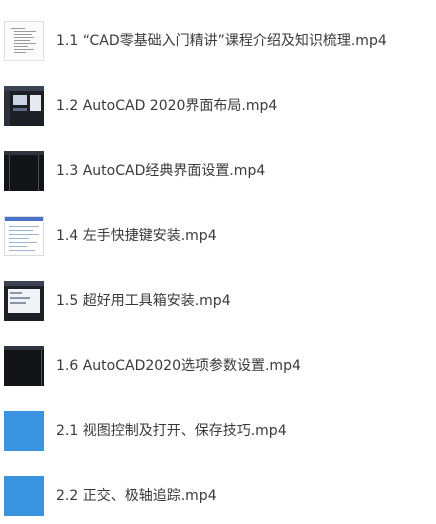  What do you see at coordinates (143, 301) in the screenshot?
I see `file-name: 1.5 超好用工具箱安装.mp4` at bounding box center [143, 301].